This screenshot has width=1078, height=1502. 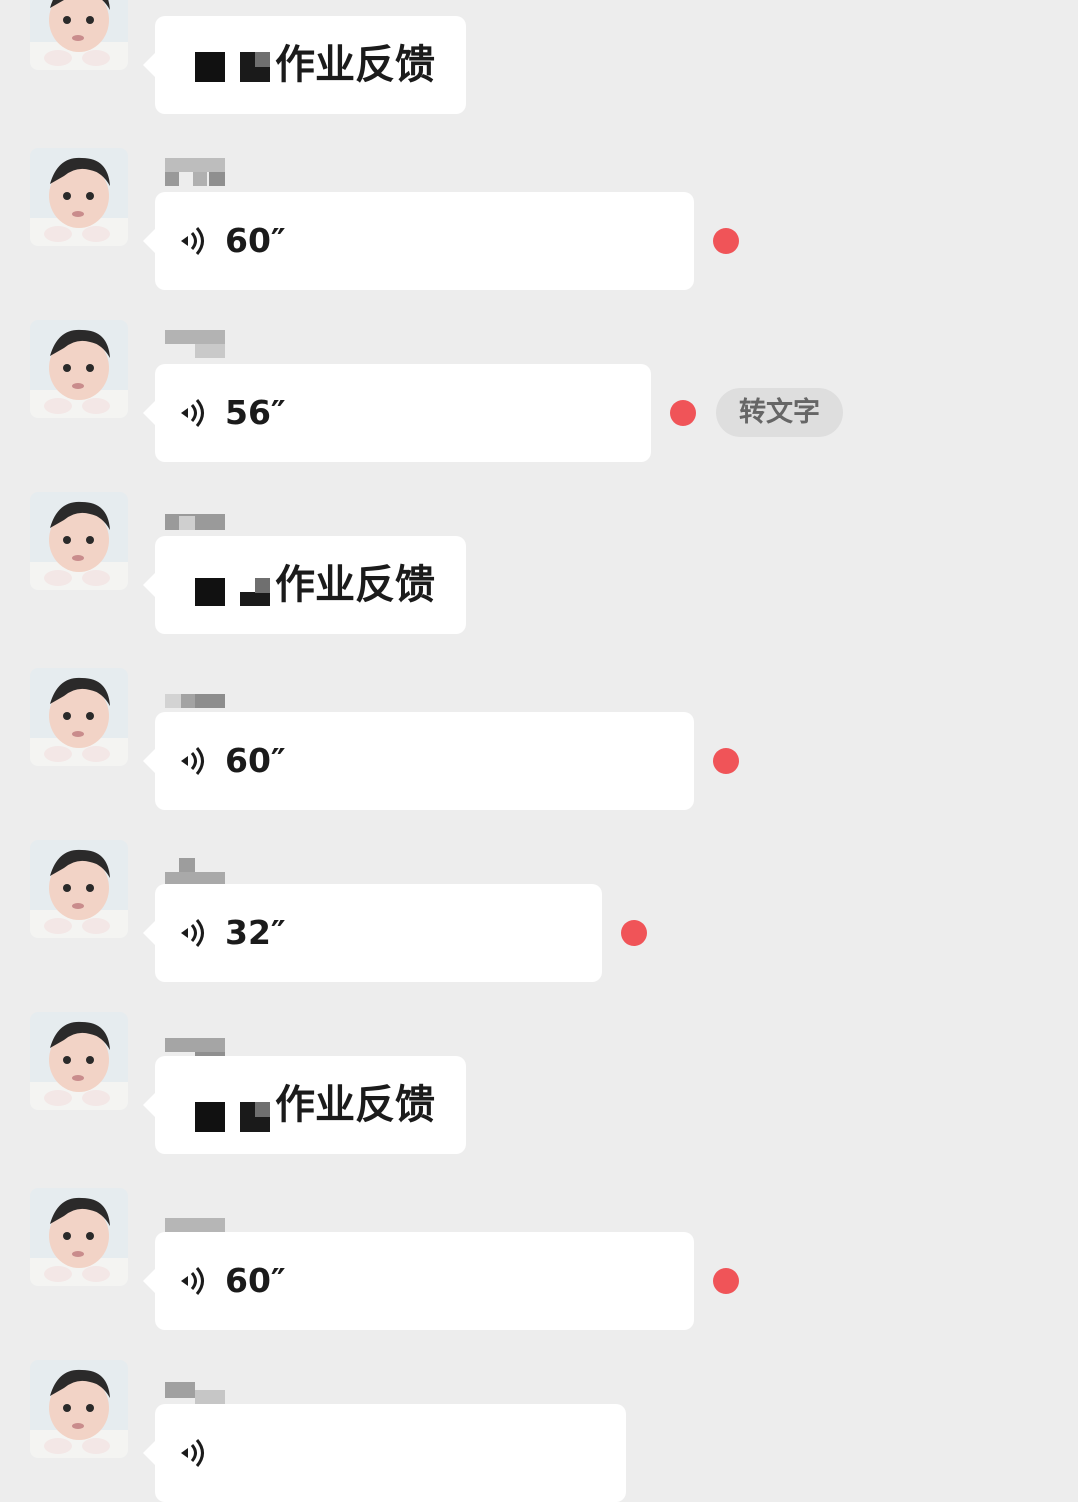 I want to click on voice-duration: 56″, so click(x=255, y=412).